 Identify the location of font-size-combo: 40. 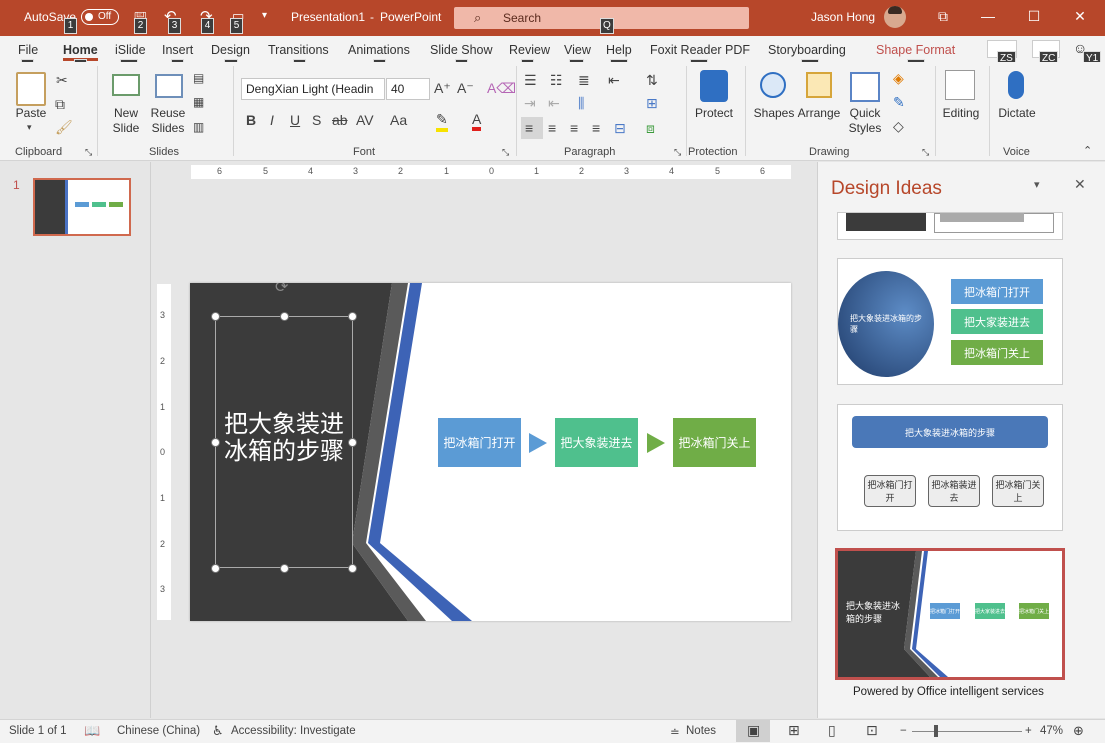
(408, 89).